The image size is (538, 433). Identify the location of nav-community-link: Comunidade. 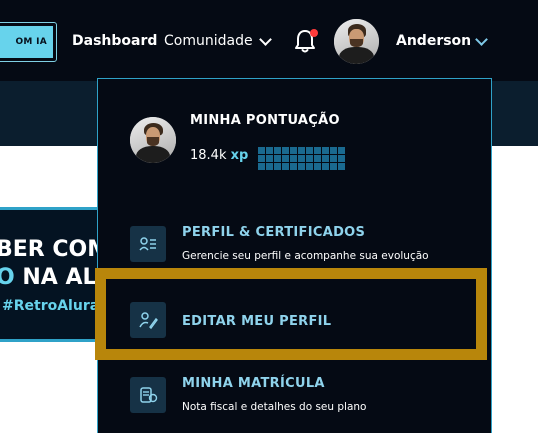
(208, 41).